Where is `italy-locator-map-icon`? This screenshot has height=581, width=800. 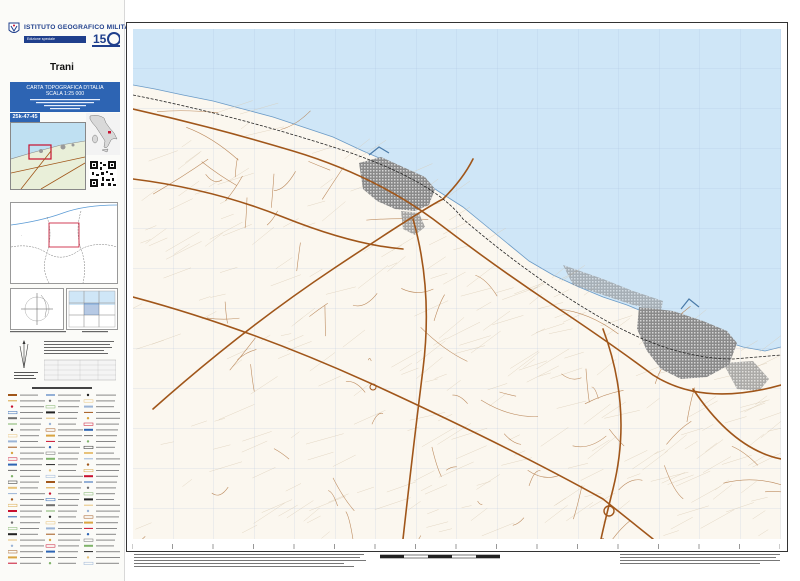
italy-locator-map-icon is located at coordinates (103, 134).